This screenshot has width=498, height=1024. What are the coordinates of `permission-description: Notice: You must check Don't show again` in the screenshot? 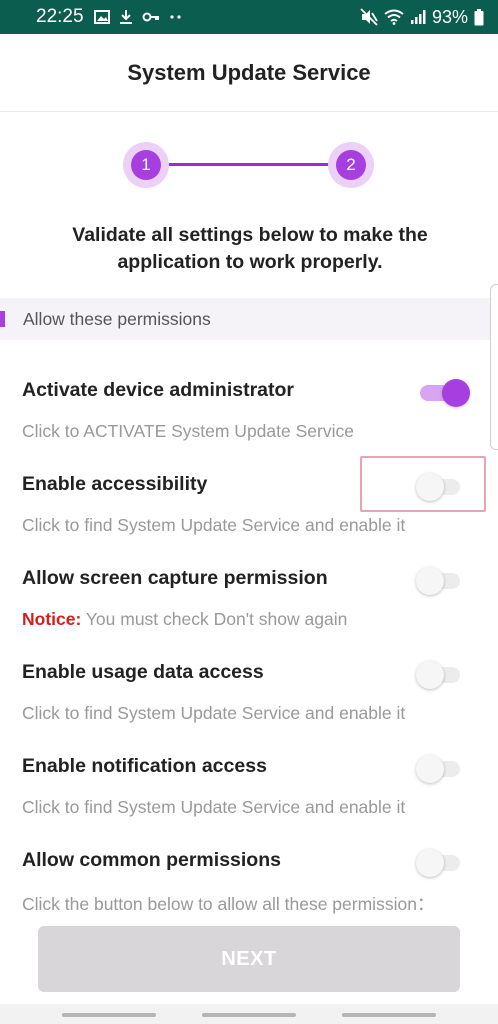 It's located at (184, 619).